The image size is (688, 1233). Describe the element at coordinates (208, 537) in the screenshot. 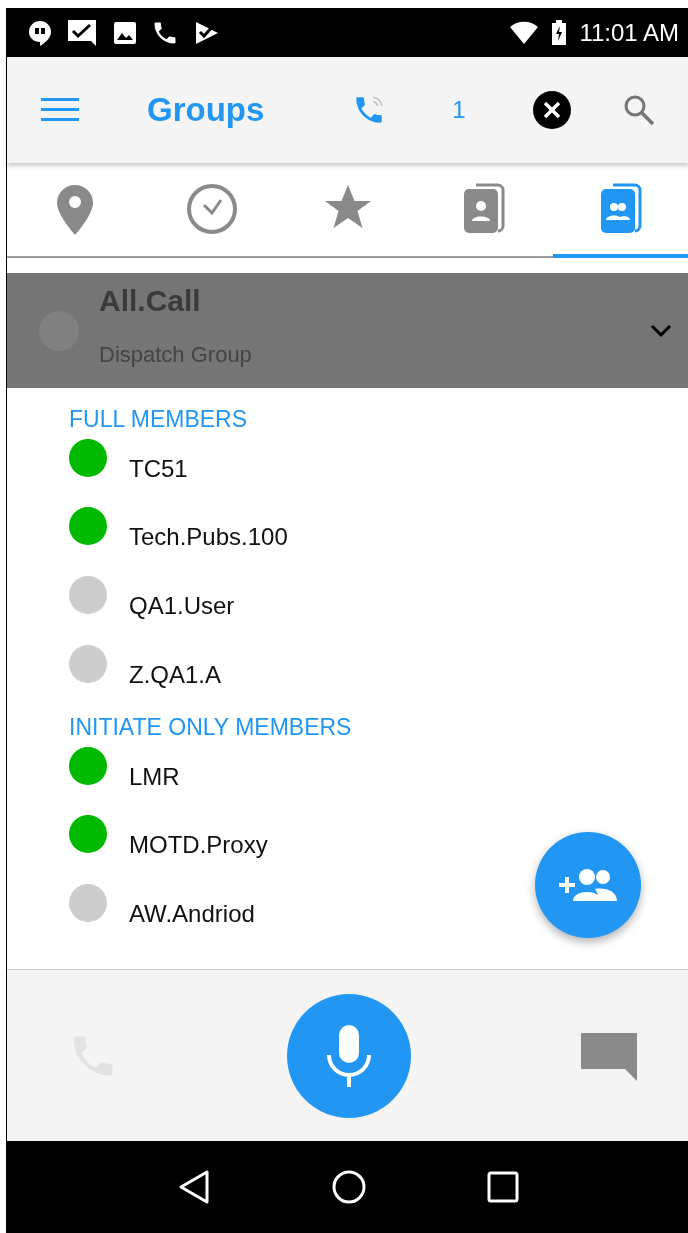

I see `member-name: Tech.Pubs.100` at that location.